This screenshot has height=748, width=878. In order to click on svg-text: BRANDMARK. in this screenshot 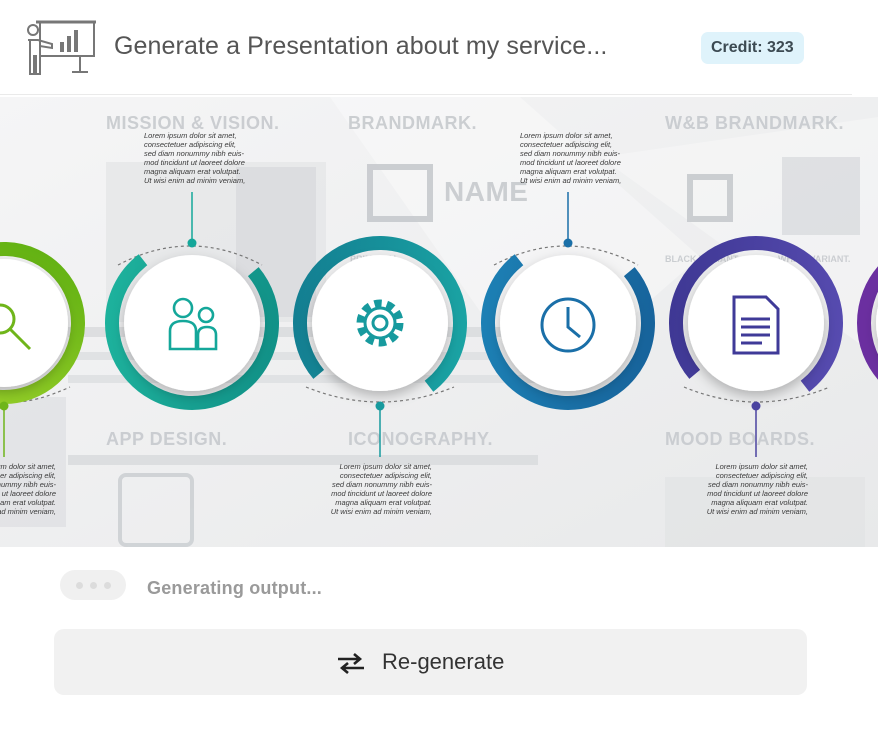, I will do `click(412, 123)`.